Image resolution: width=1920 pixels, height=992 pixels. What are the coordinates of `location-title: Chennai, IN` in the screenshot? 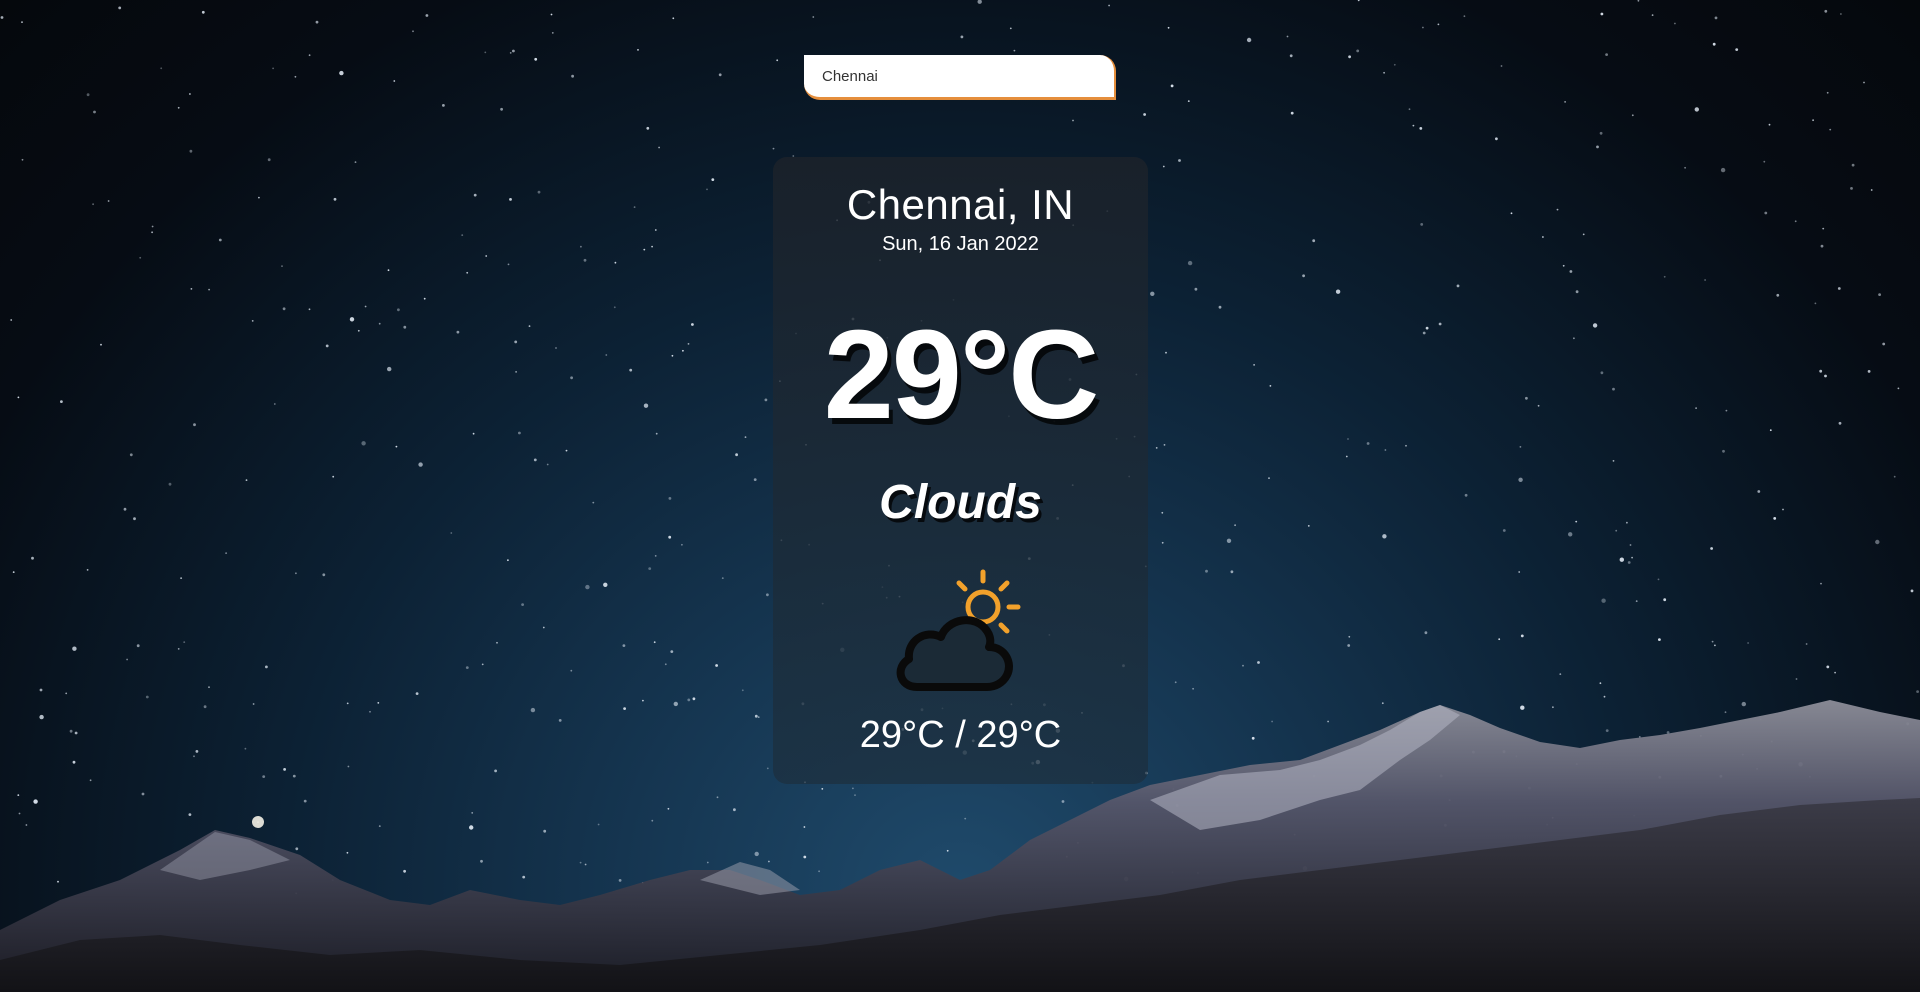 It's located at (960, 204).